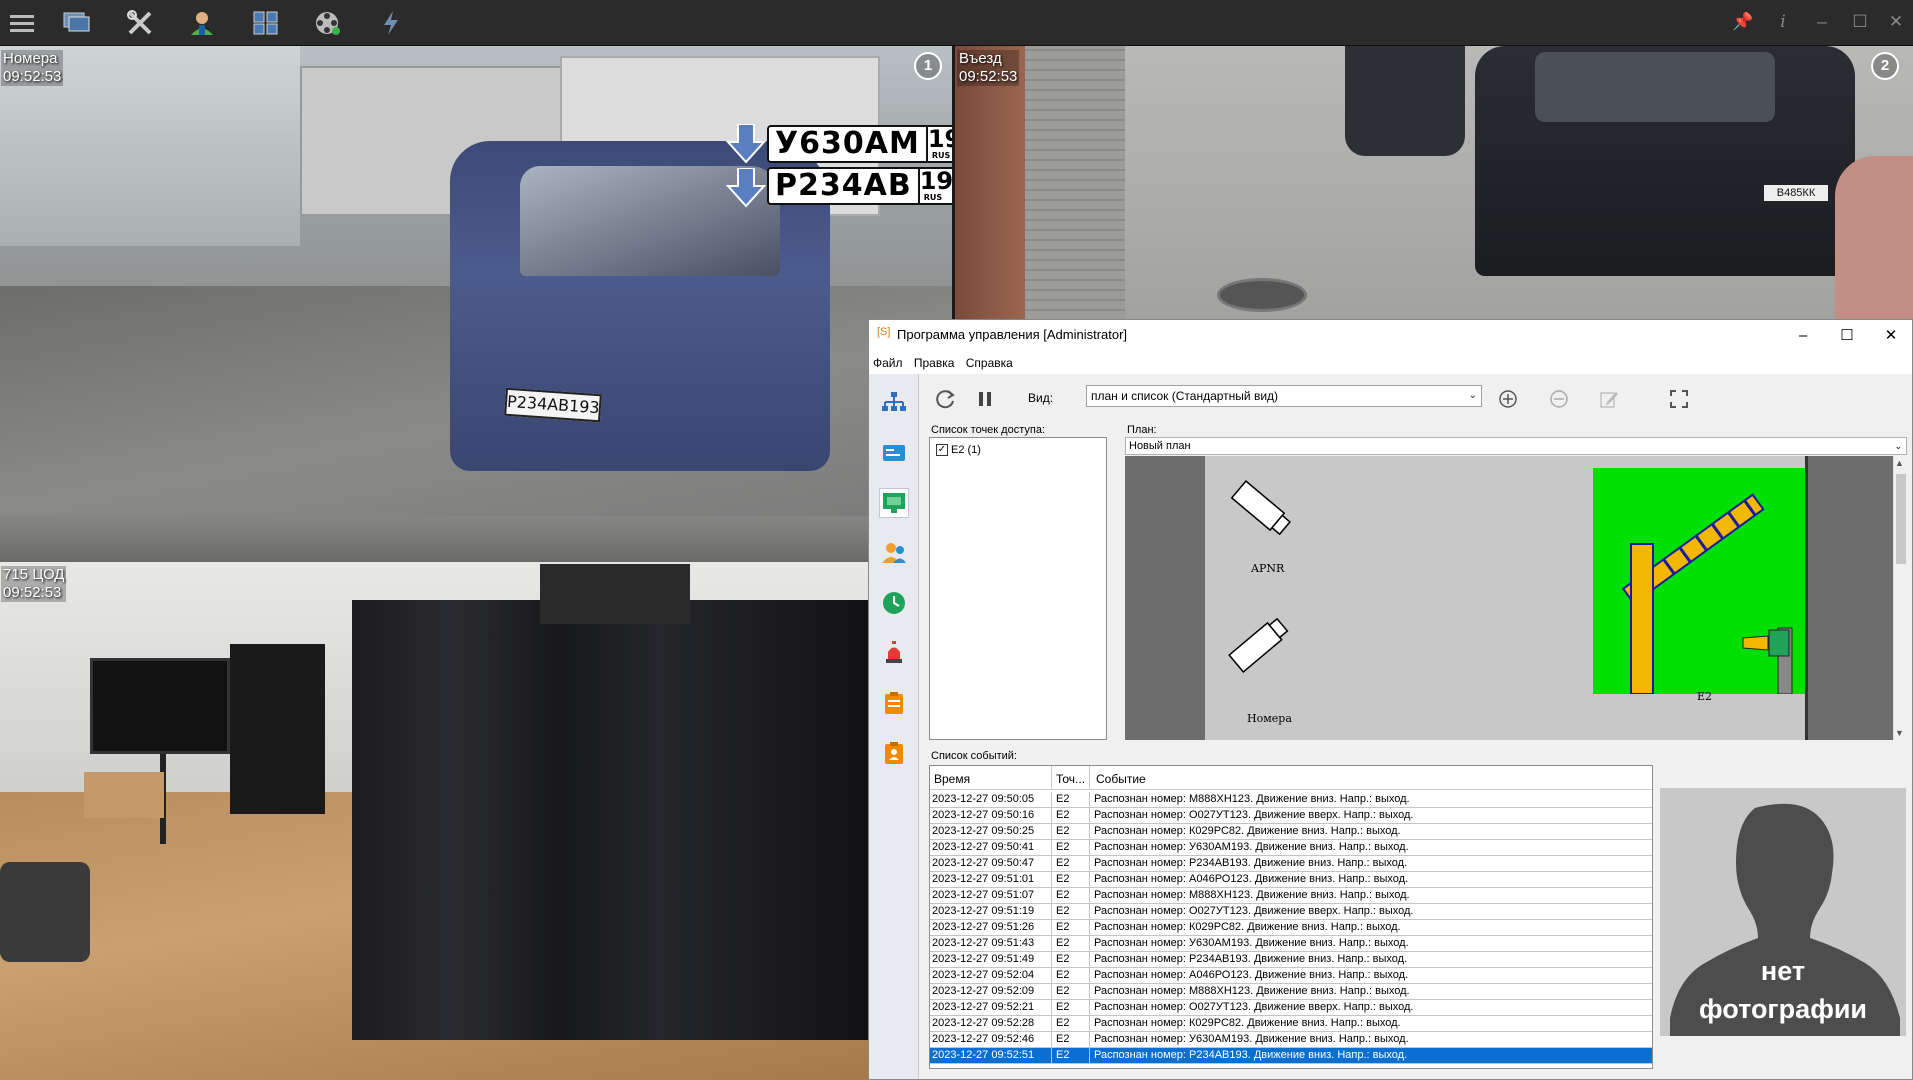 The height and width of the screenshot is (1080, 1913). I want to click on events-icon, so click(391, 23).